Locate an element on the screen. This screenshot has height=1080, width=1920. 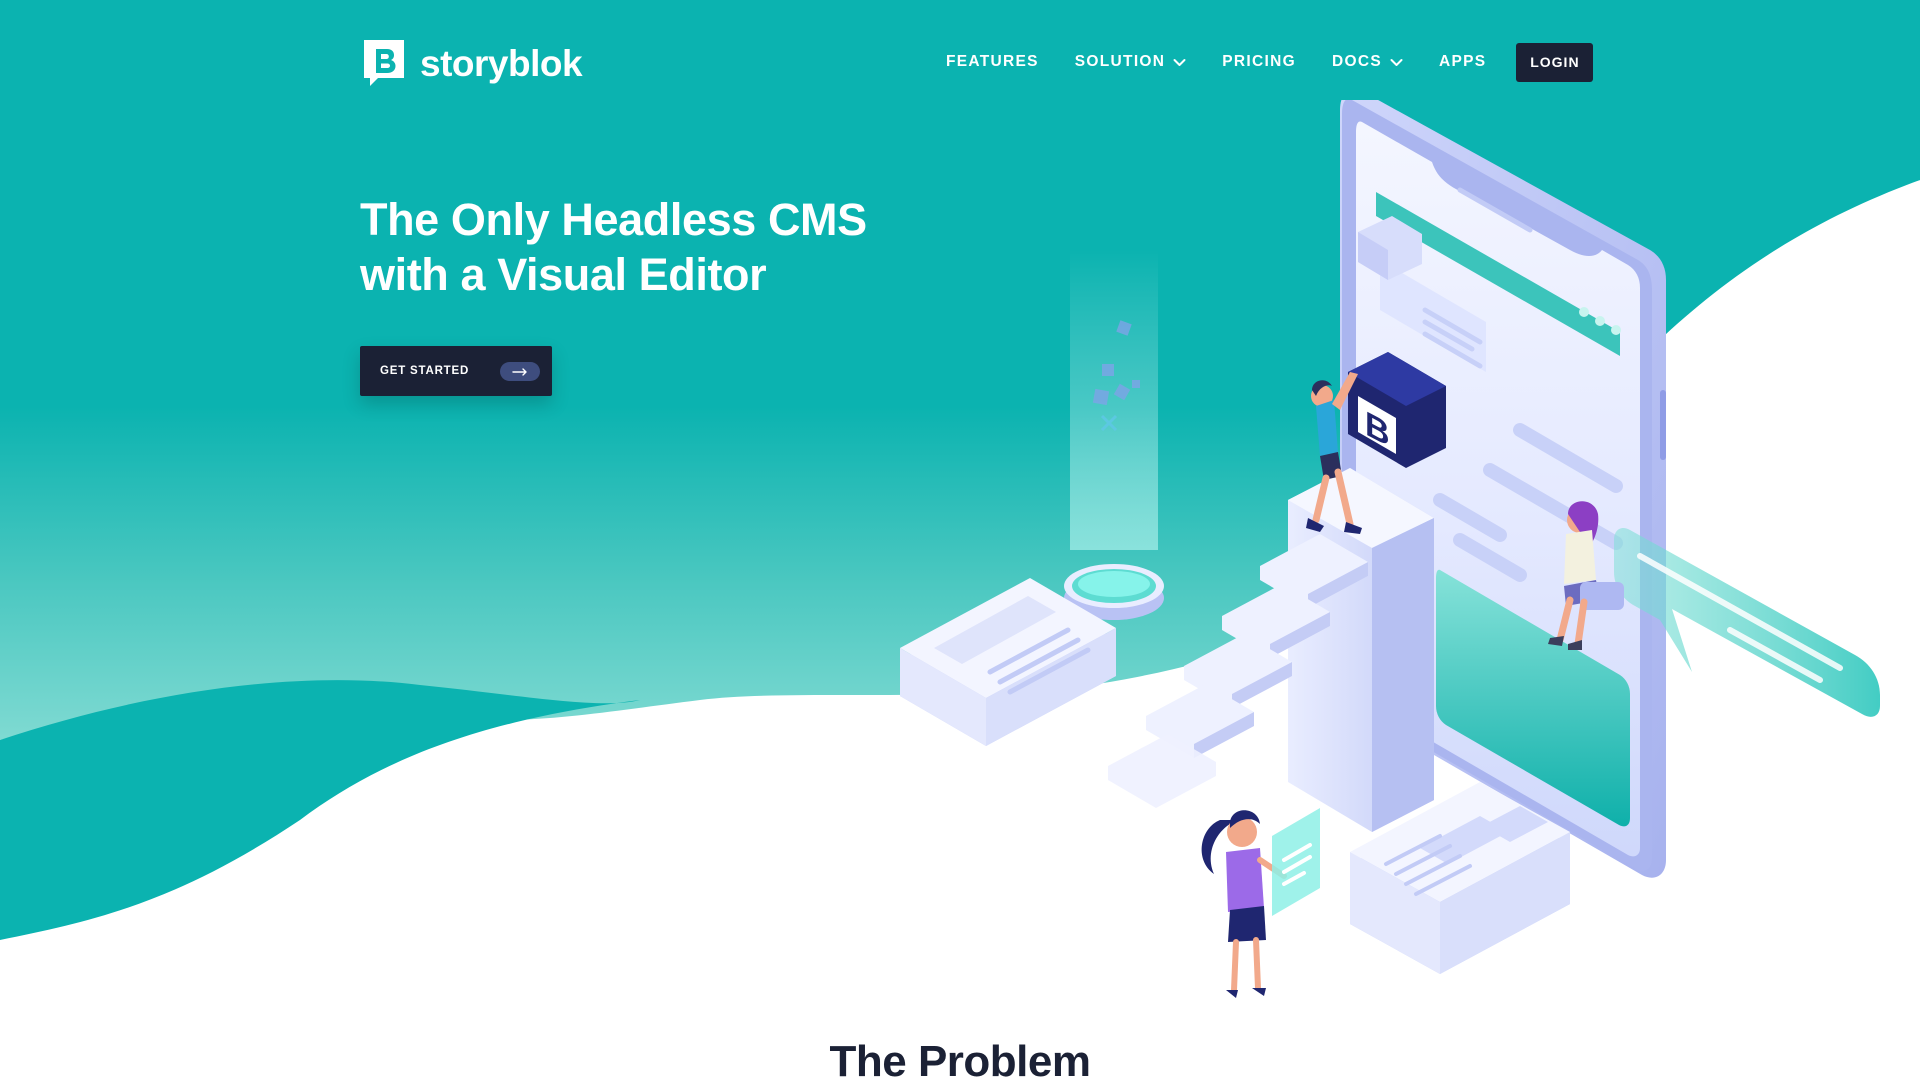
nav-item-label: DOCS is located at coordinates (1356, 61).